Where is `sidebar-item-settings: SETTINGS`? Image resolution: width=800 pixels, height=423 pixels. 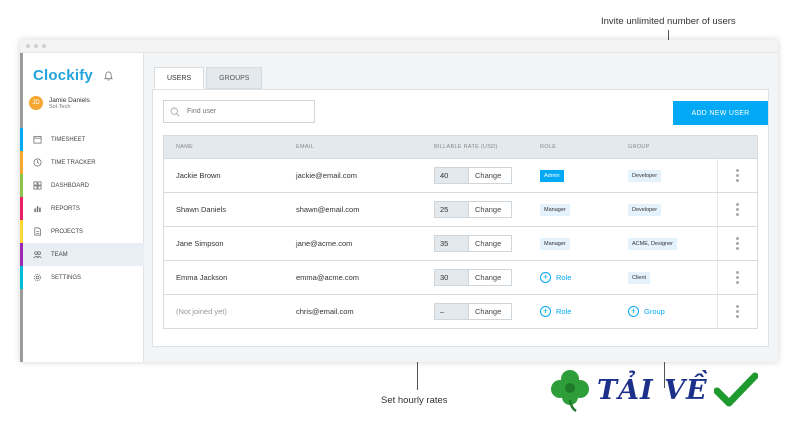
sidebar-item-settings: SETTINGS is located at coordinates (82, 277).